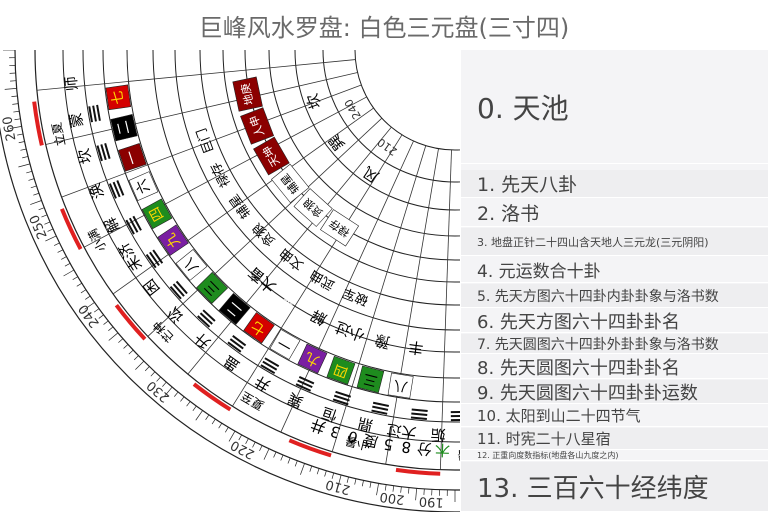 The width and height of the screenshot is (768, 512). Describe the element at coordinates (614, 487) in the screenshot. I see `menu-item-360-degrees: 13. 三百六十经纬度` at that location.